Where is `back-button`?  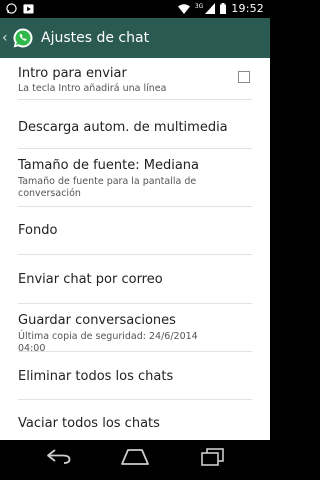
back-button is located at coordinates (59, 460).